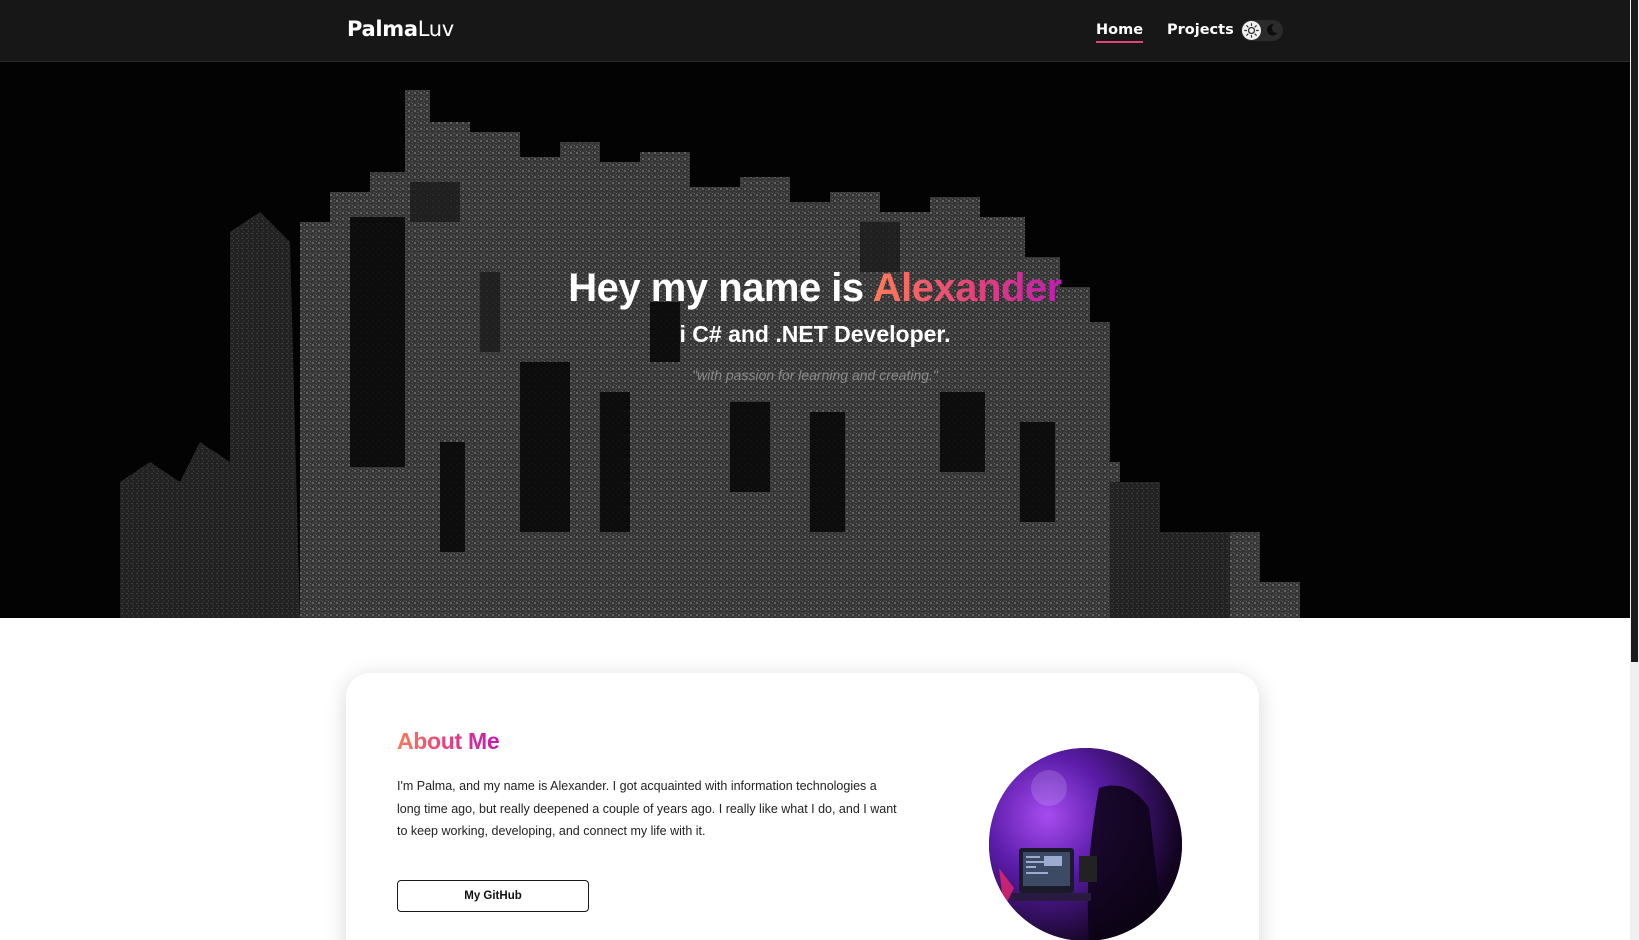  I want to click on brand-light: Luv, so click(435, 29).